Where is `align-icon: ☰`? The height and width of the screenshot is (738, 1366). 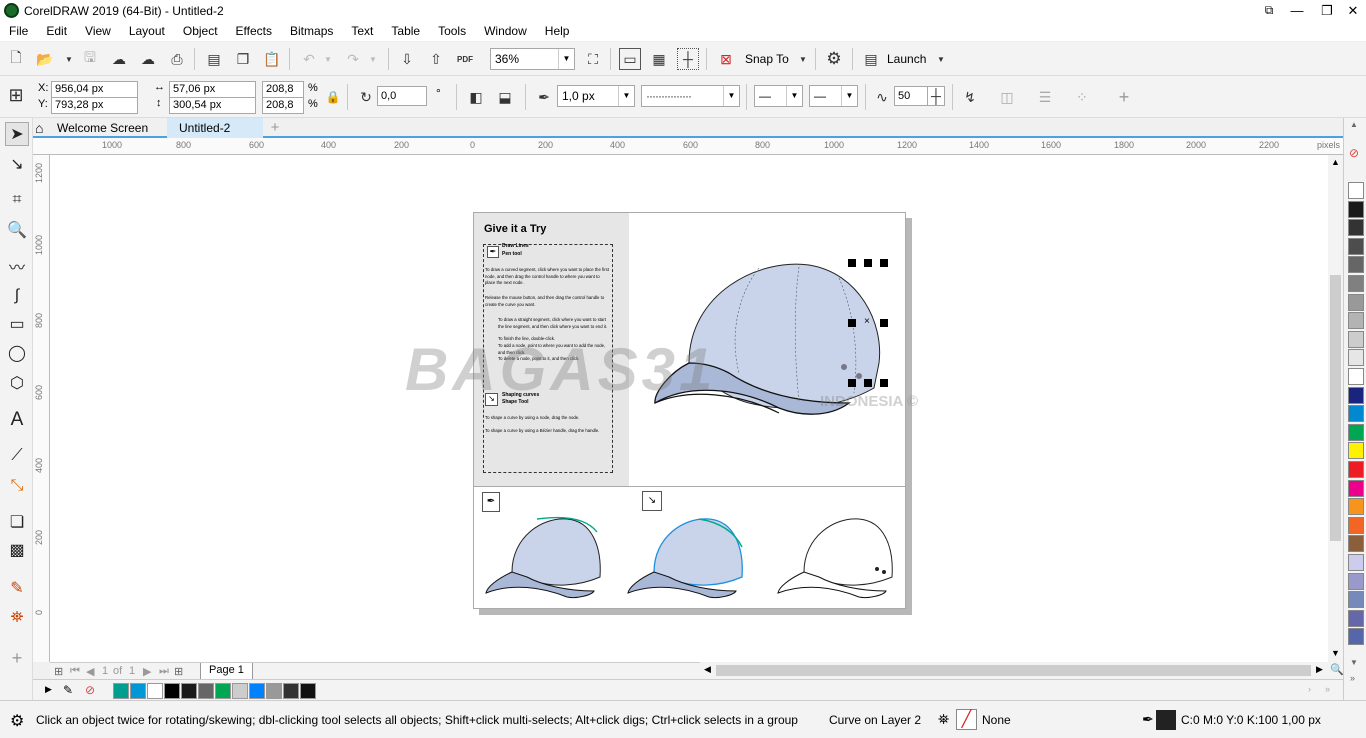 align-icon: ☰ is located at coordinates (1045, 97).